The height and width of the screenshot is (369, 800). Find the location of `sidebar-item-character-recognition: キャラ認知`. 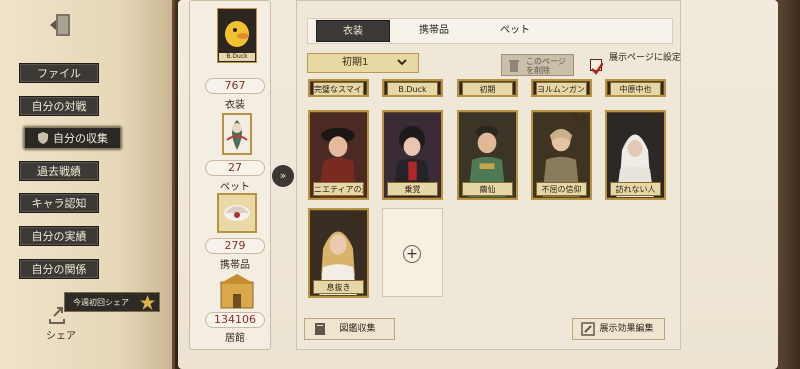

sidebar-item-character-recognition: キャラ認知 is located at coordinates (59, 203).